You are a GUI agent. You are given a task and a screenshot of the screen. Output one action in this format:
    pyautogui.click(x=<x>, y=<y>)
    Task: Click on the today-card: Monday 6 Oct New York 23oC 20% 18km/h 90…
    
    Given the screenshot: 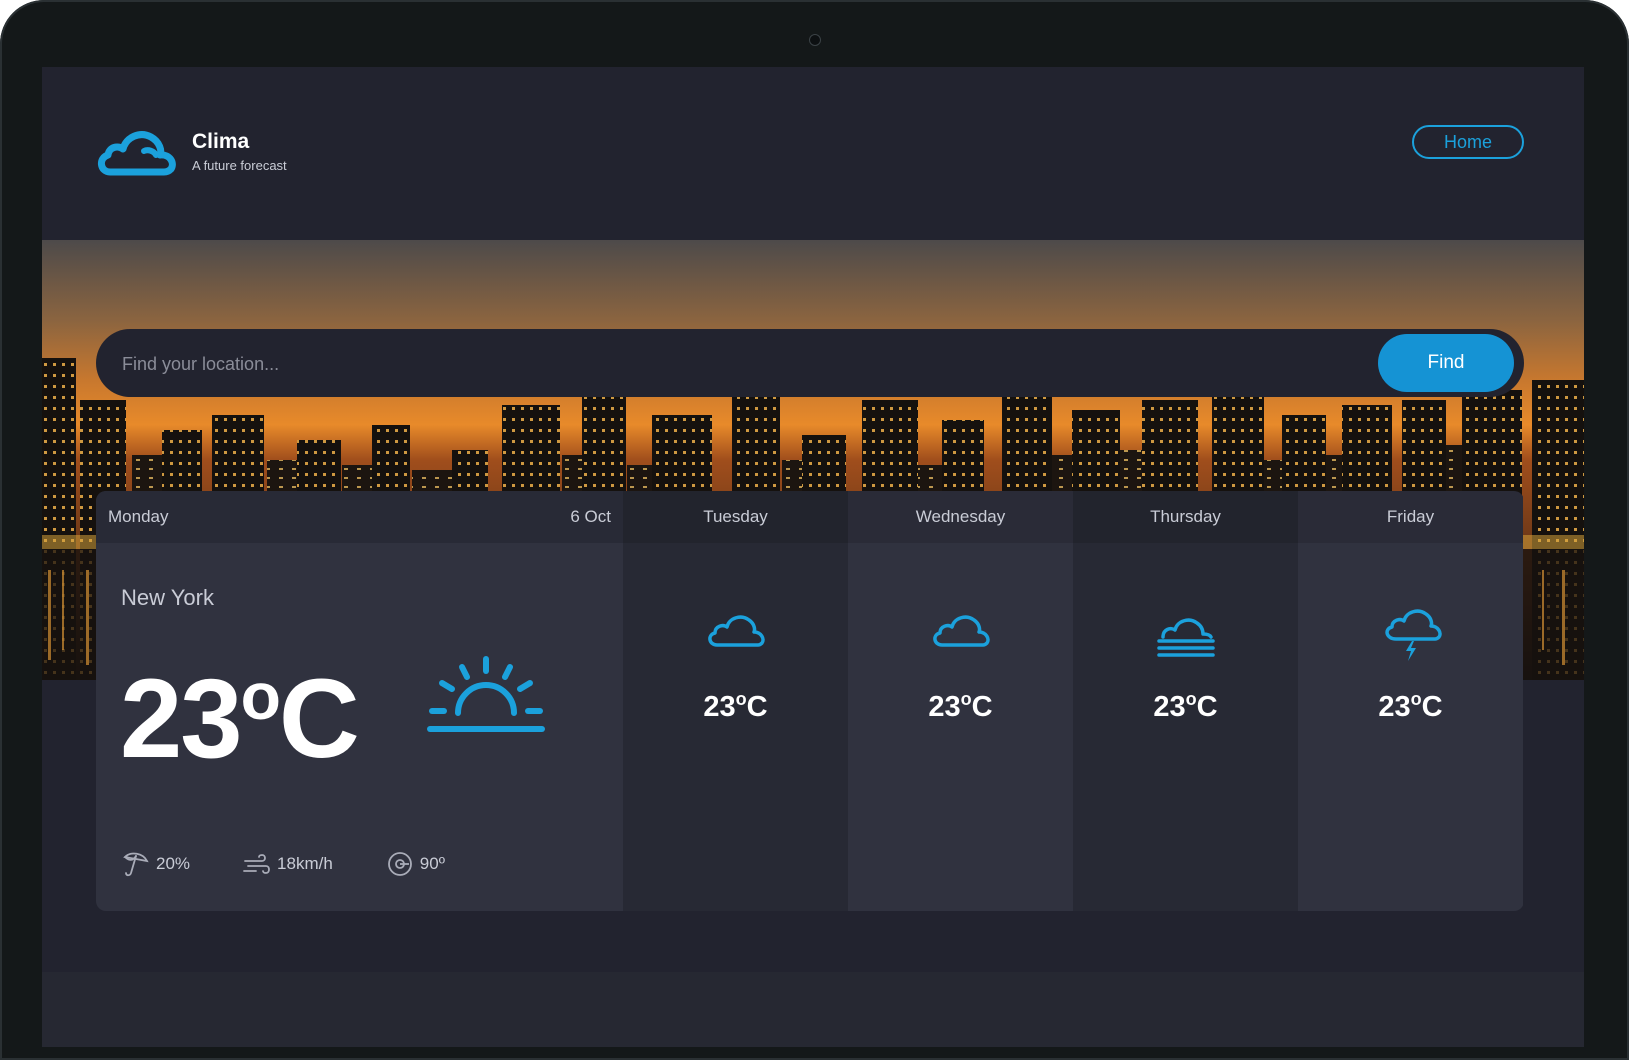 What is the action you would take?
    pyautogui.click(x=359, y=701)
    